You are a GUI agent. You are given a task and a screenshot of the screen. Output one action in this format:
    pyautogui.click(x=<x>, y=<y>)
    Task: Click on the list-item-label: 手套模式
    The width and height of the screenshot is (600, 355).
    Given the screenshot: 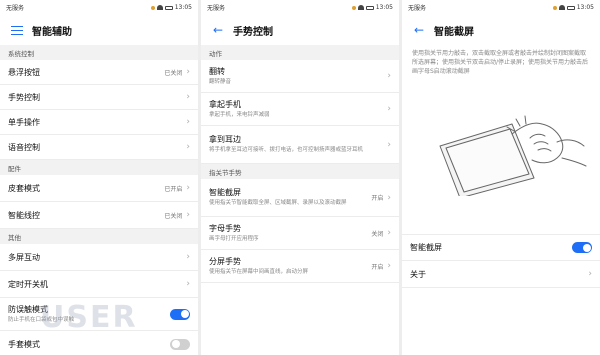 What is the action you would take?
    pyautogui.click(x=24, y=344)
    